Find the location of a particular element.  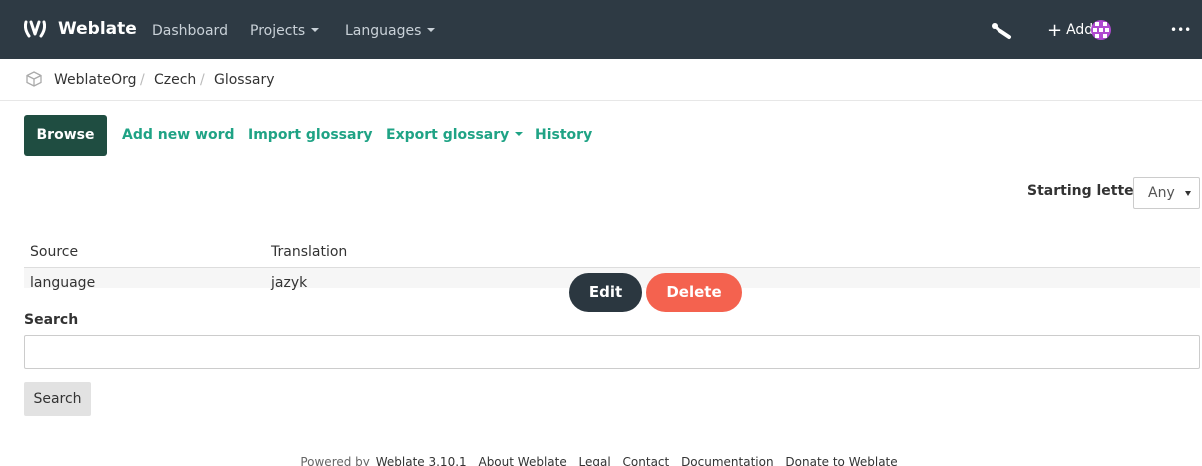

add-button: + Add is located at coordinates (1070, 30).